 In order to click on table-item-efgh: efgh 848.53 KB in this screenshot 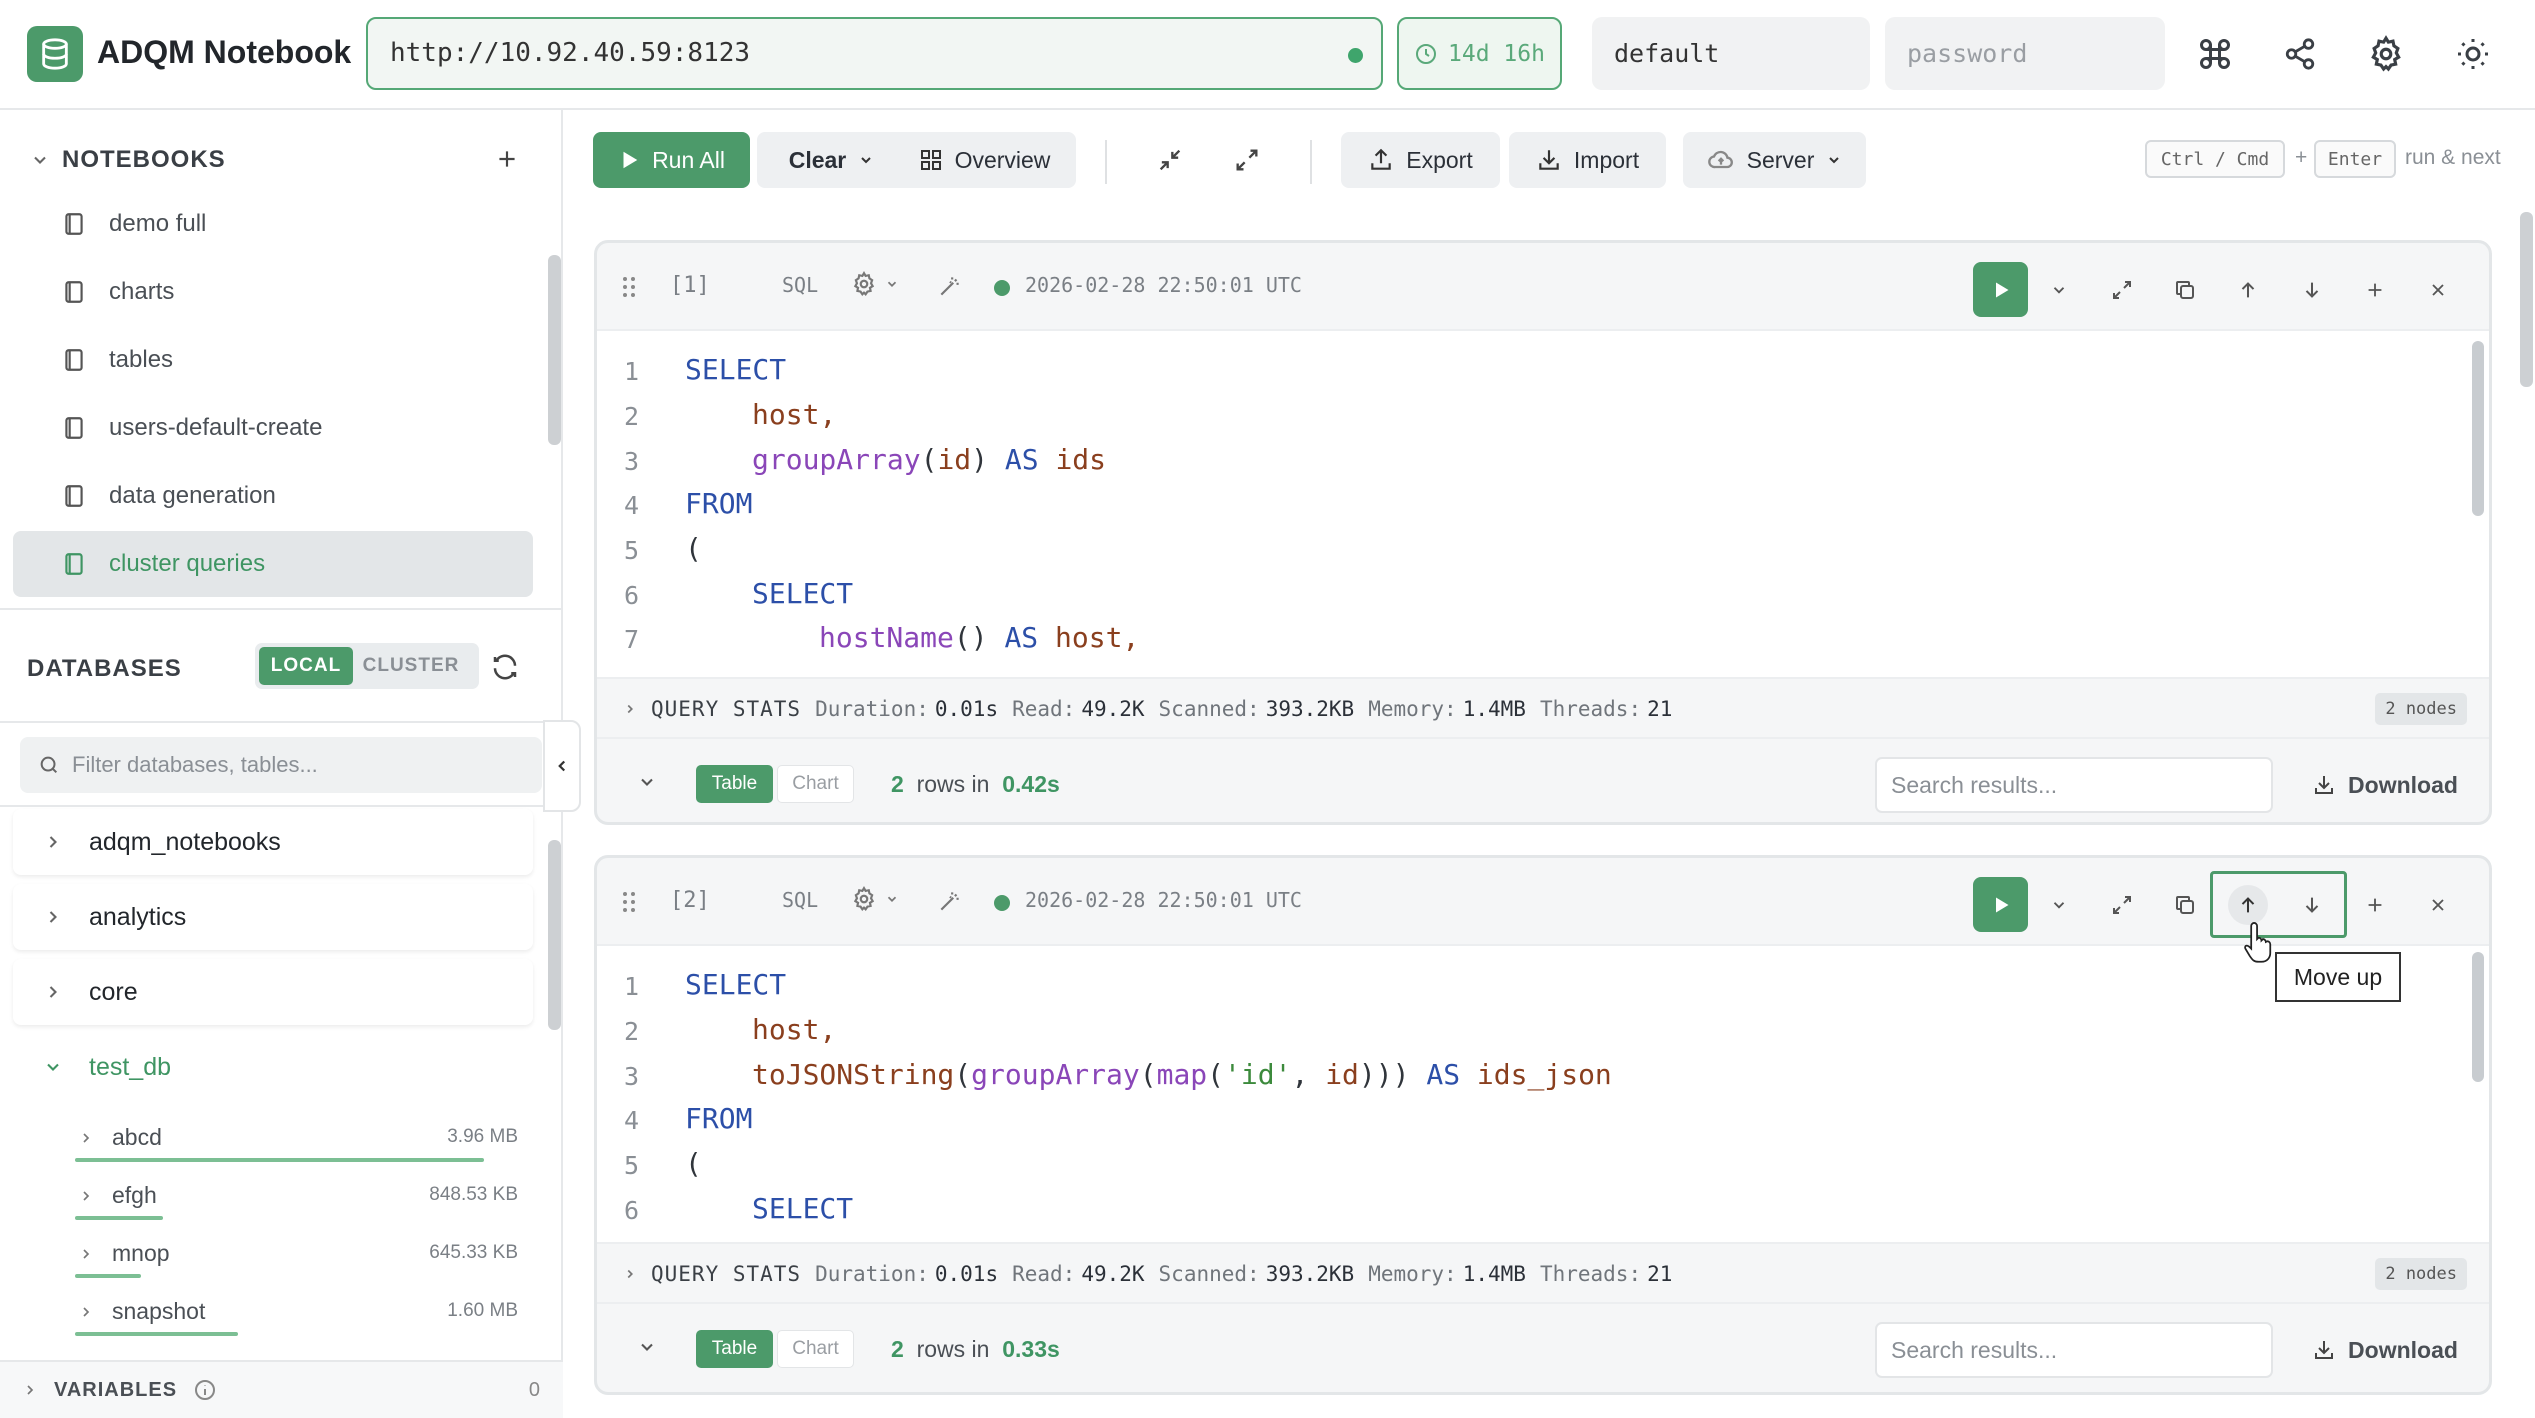, I will do `click(296, 1196)`.